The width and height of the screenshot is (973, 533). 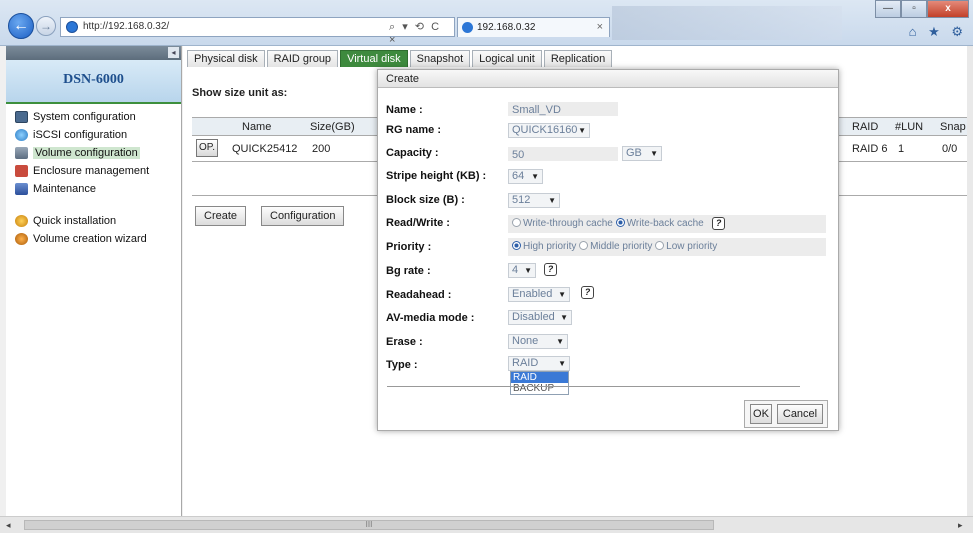 I want to click on readahead-value: Enabled, so click(x=532, y=294).